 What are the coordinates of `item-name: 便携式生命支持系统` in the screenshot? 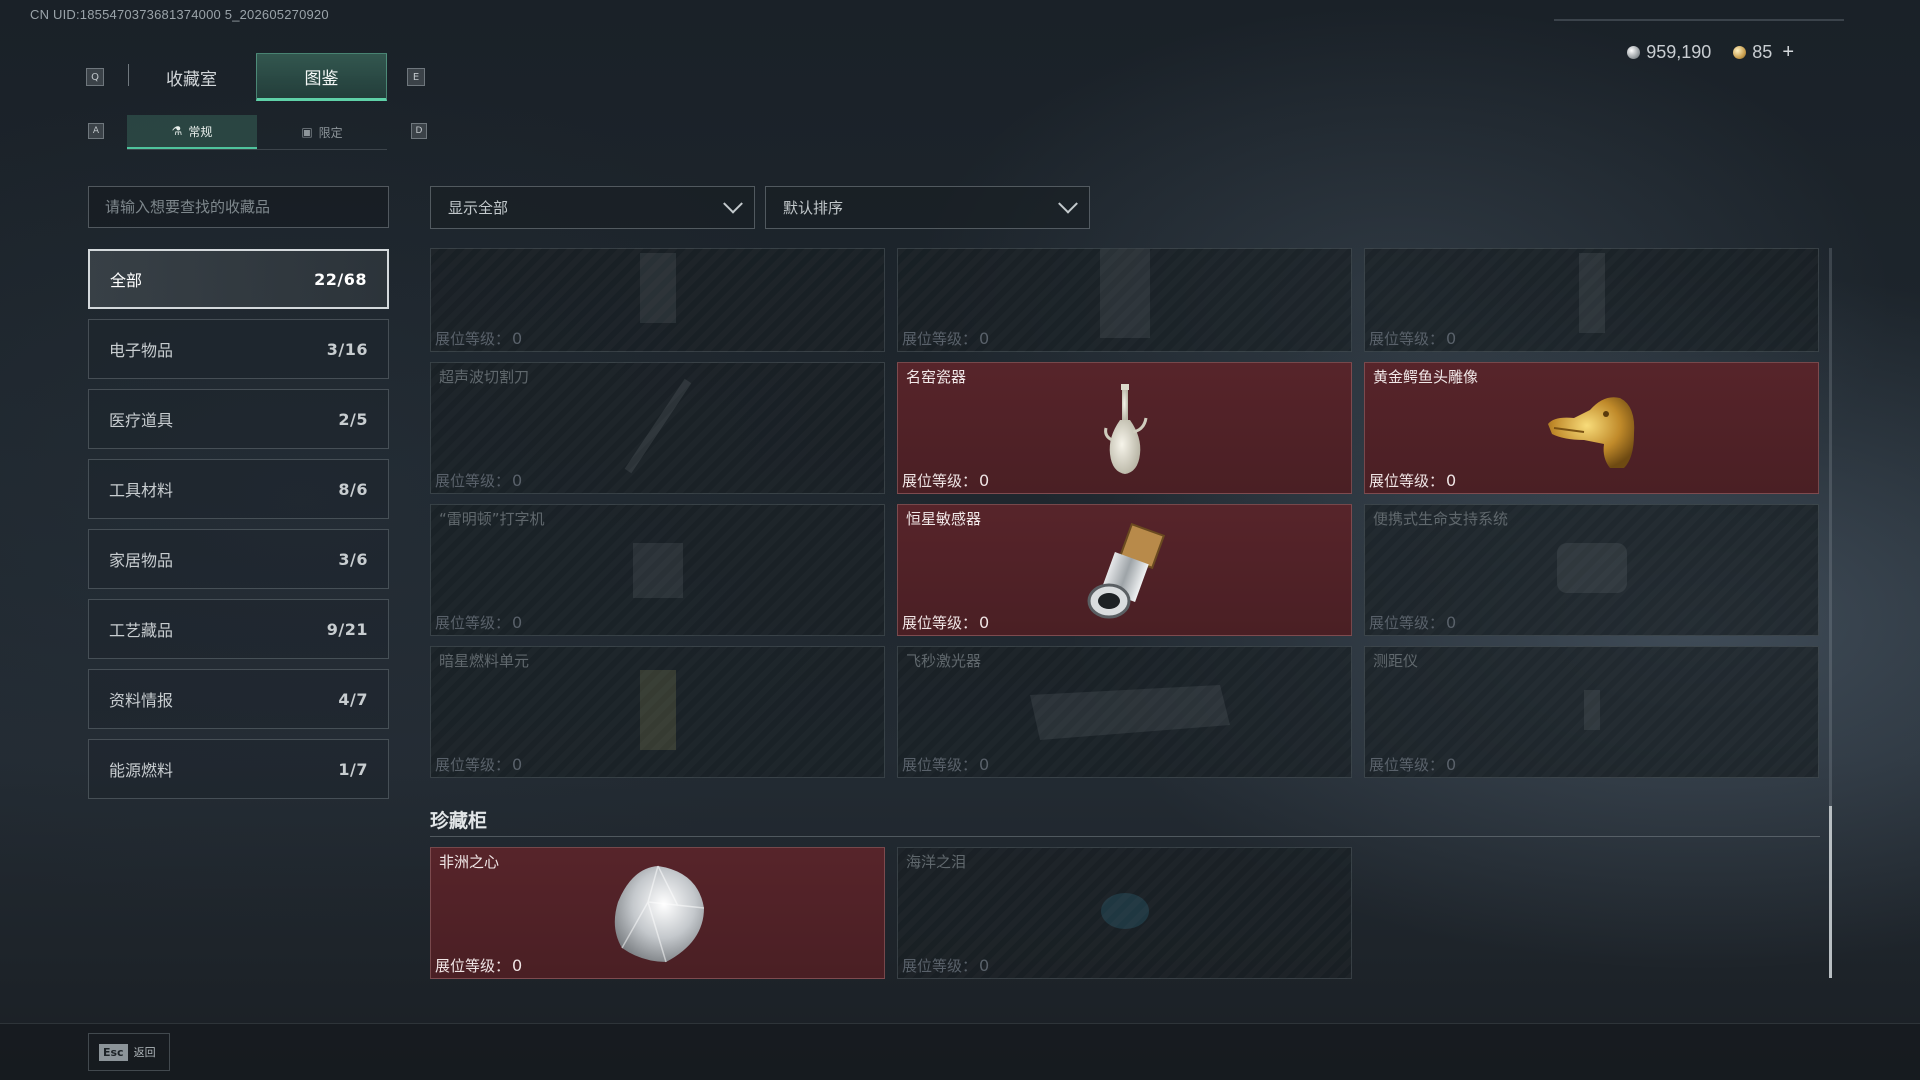 It's located at (1441, 519).